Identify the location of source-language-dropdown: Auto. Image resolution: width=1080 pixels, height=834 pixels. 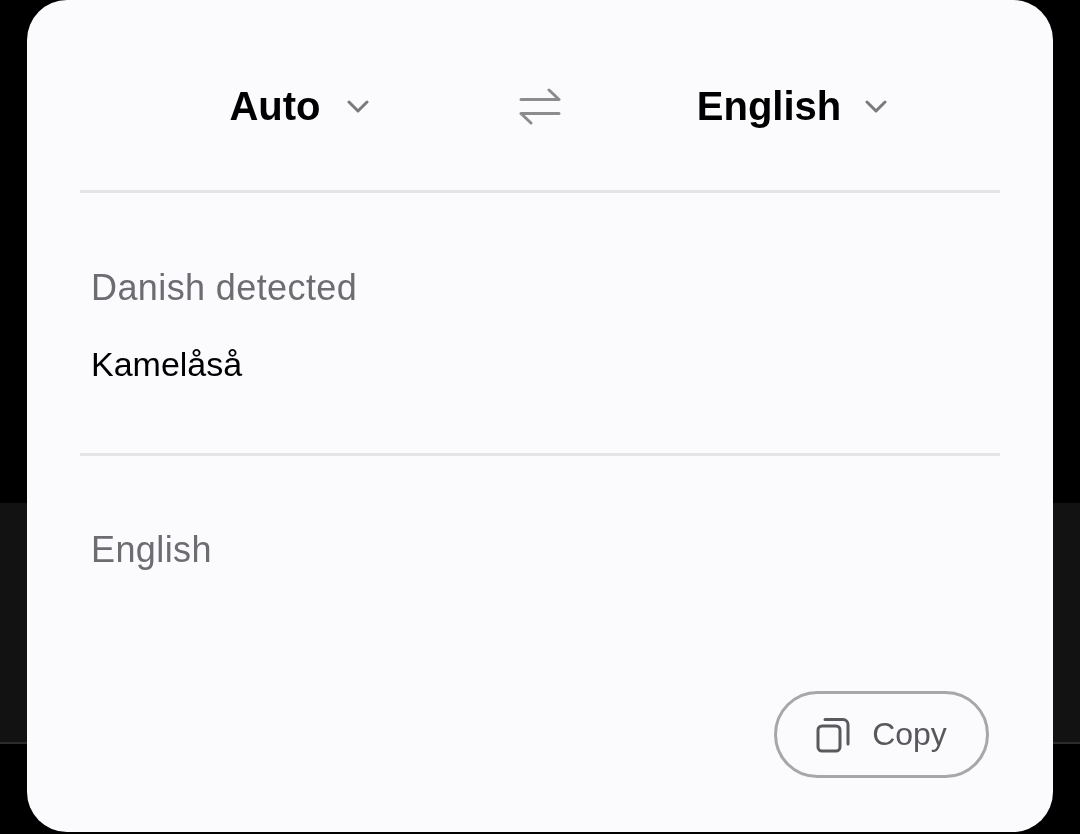
(299, 106).